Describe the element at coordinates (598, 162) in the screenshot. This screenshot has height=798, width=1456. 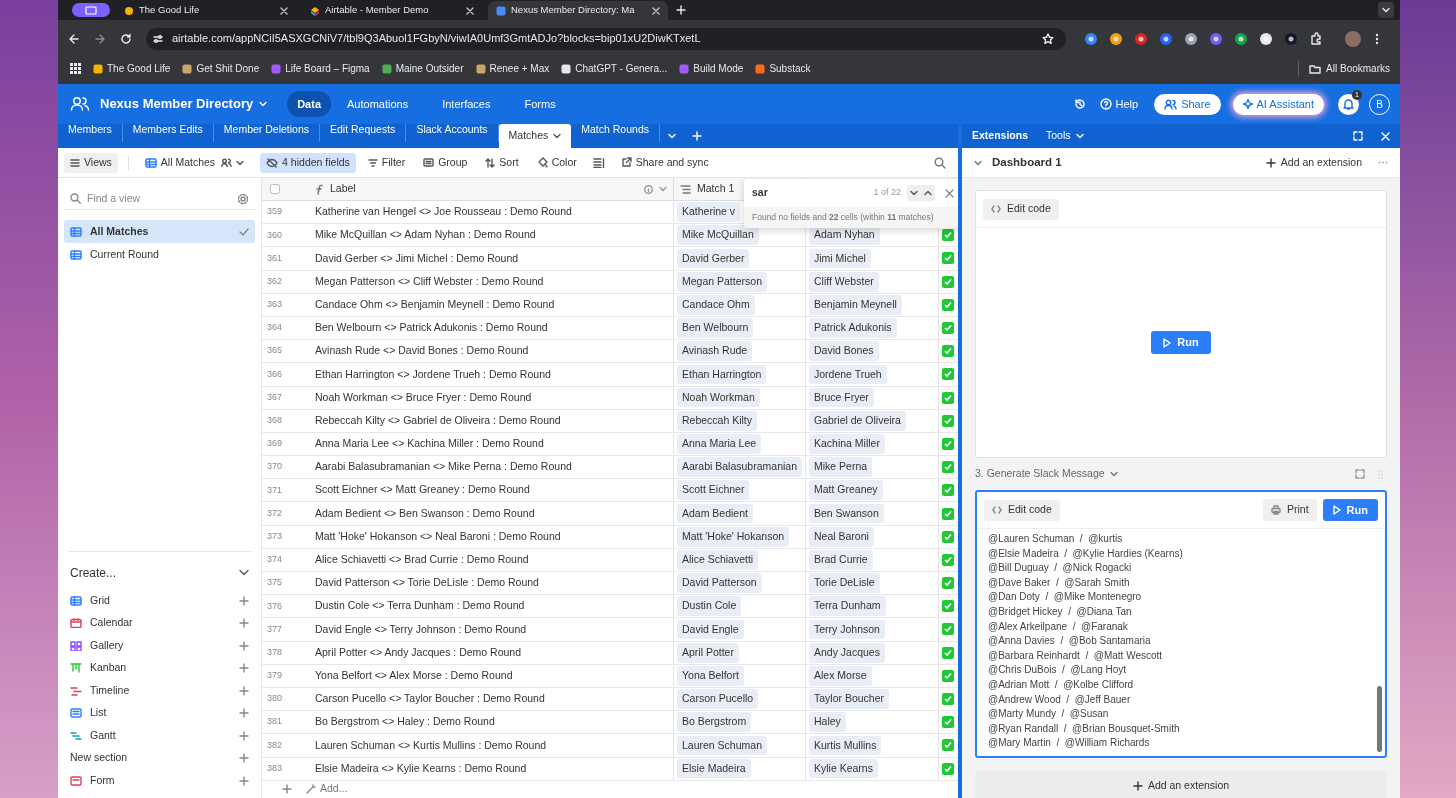
I see `row-height-icon` at that location.